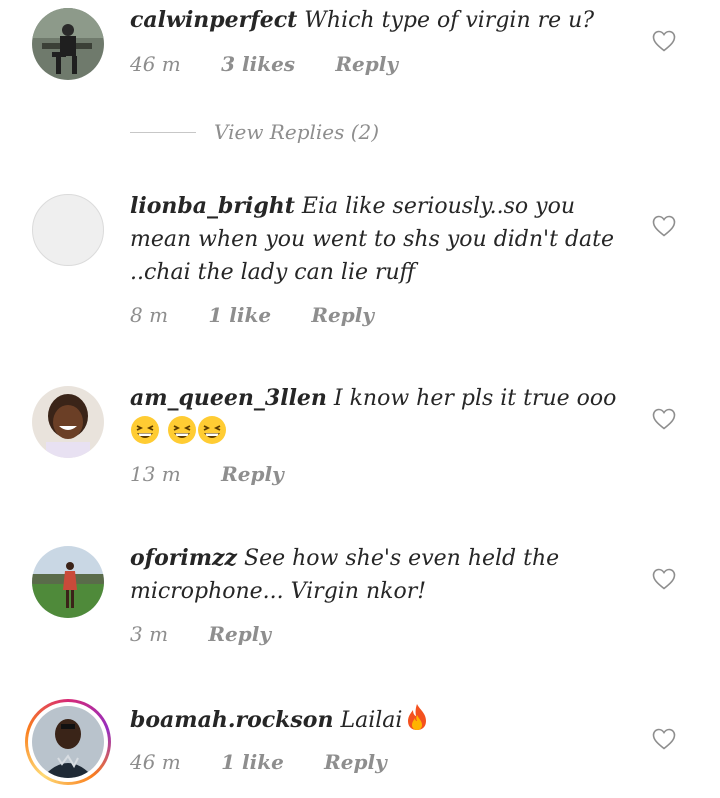  Describe the element at coordinates (258, 64) in the screenshot. I see `comment-likes: 3 likes` at that location.